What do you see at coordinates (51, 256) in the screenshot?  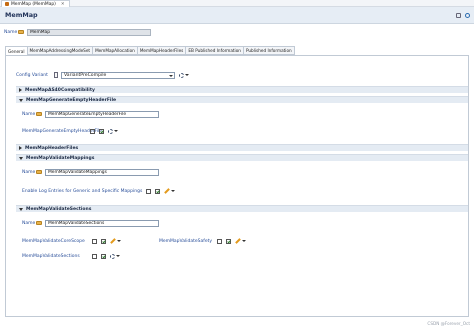 I see `validate-sections-param-label: MemMapValidateSections` at bounding box center [51, 256].